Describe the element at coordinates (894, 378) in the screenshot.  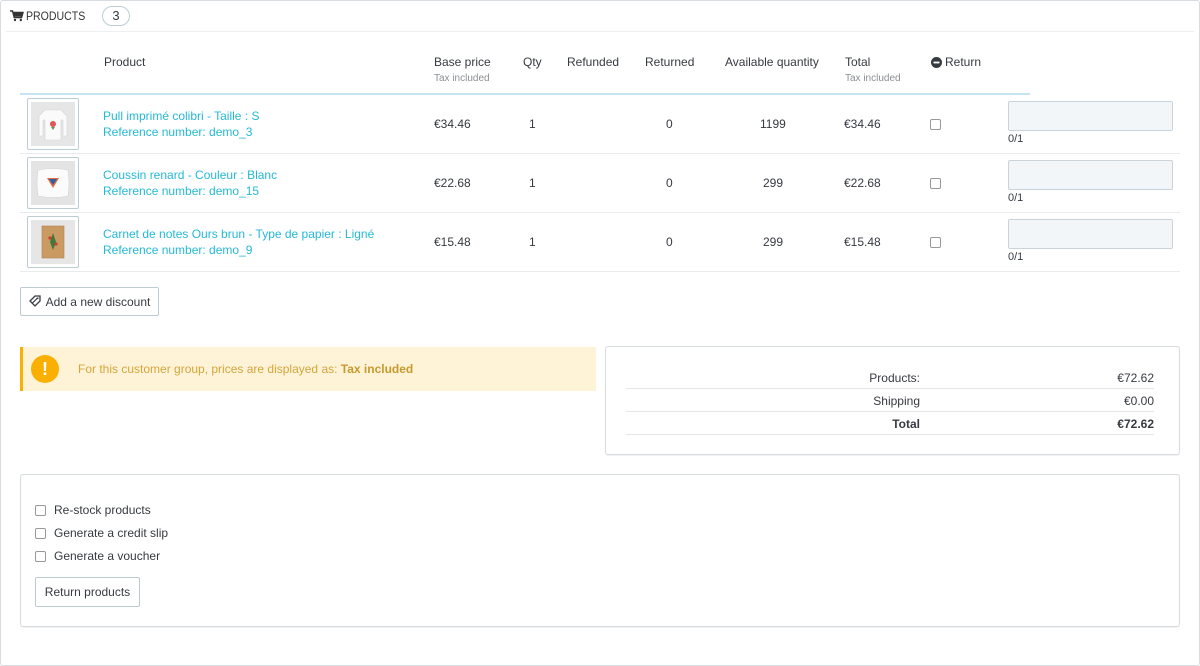
I see `products-label: Products:` at that location.